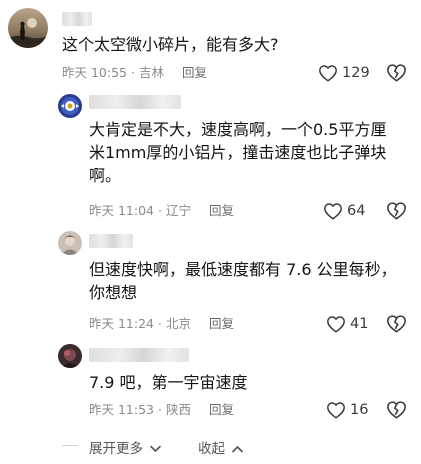 This screenshot has height=464, width=421. What do you see at coordinates (356, 73) in the screenshot?
I see `like-count: 129` at bounding box center [356, 73].